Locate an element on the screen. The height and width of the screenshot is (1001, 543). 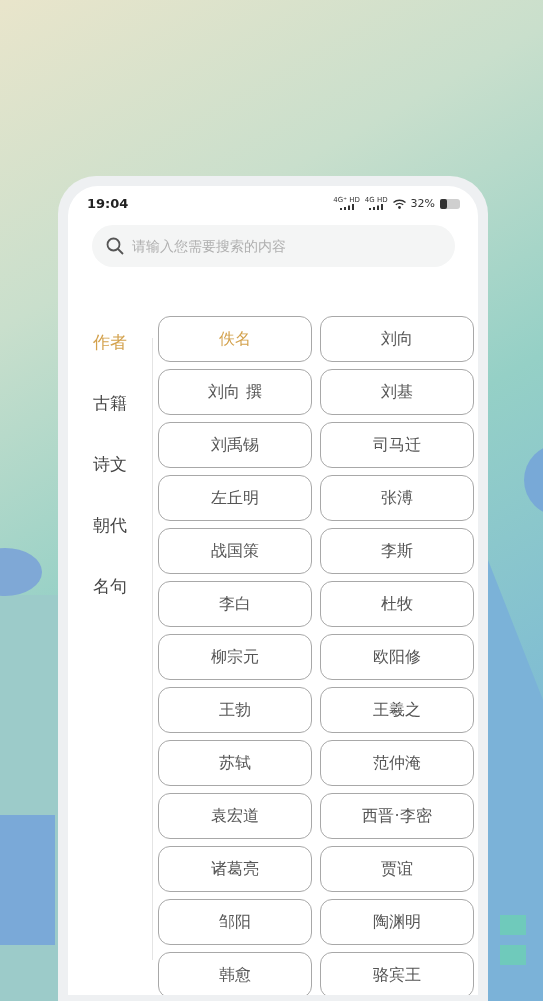
author-button: 战国策 is located at coordinates (235, 551).